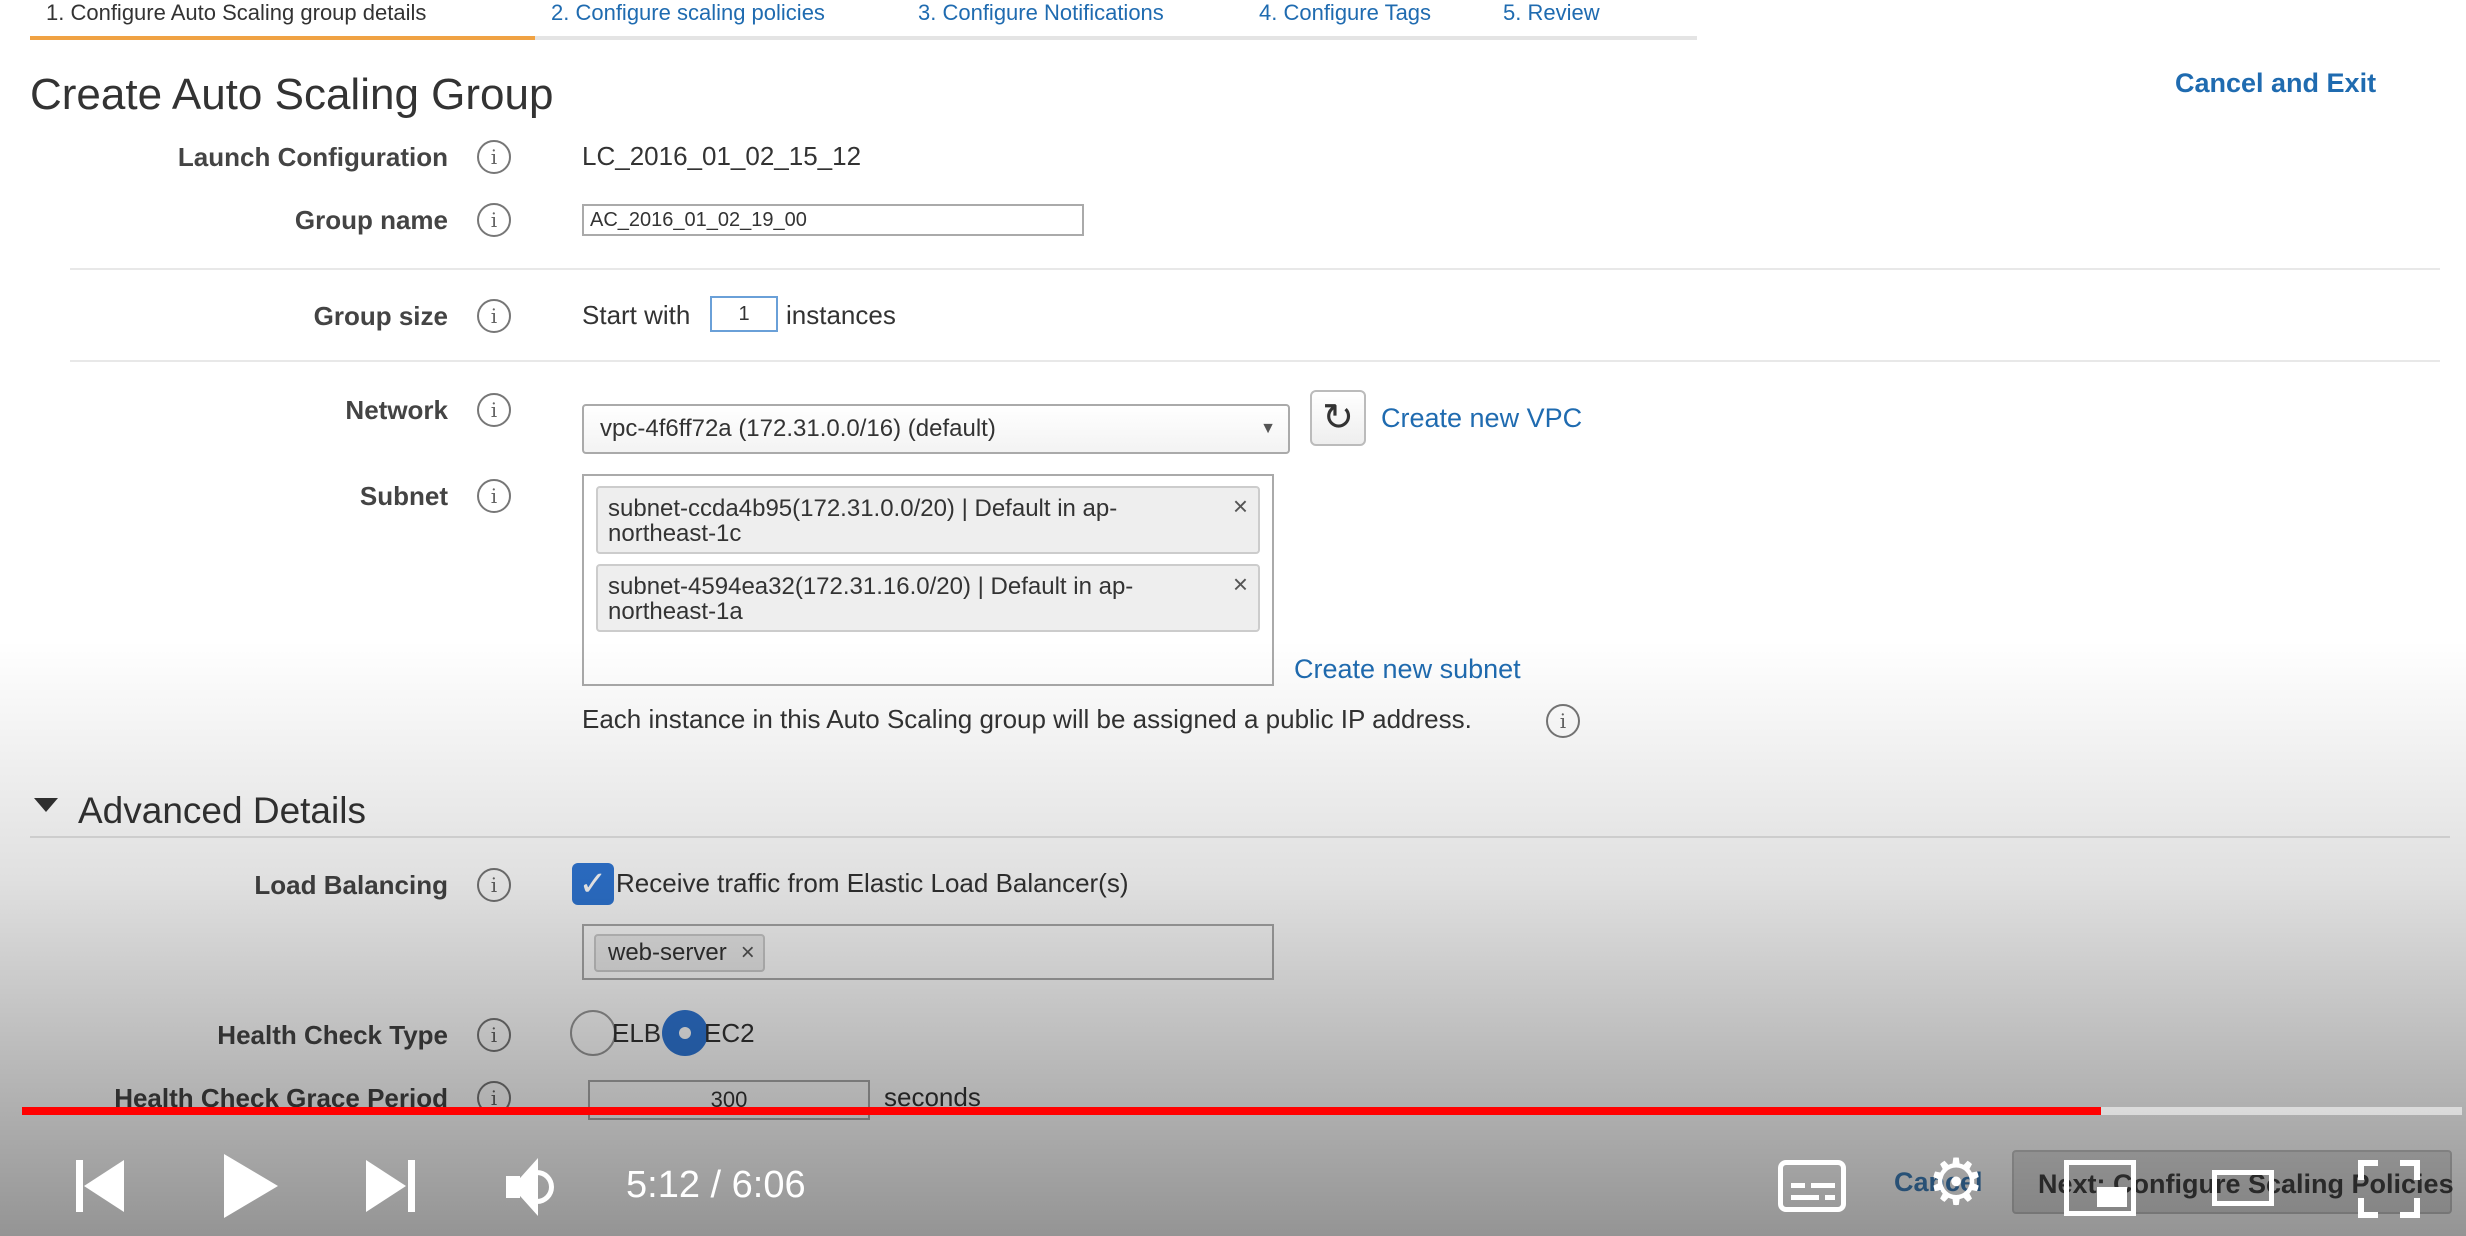 Image resolution: width=2466 pixels, height=1236 pixels. Describe the element at coordinates (312, 157) in the screenshot. I see `launch-config-label: Launch Configuration` at that location.